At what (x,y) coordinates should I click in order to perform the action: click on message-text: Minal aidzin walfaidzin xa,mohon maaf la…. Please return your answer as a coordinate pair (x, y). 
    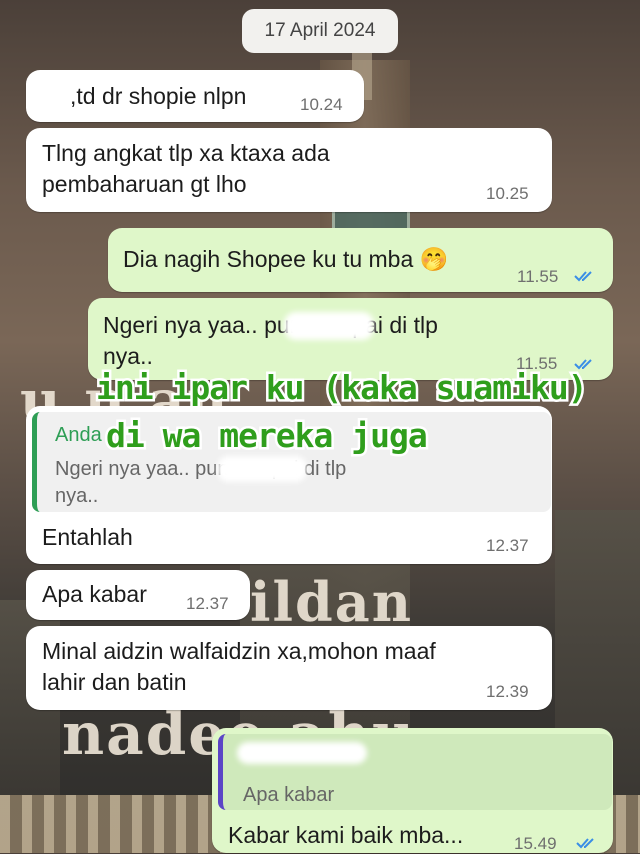
    Looking at the image, I should click on (239, 666).